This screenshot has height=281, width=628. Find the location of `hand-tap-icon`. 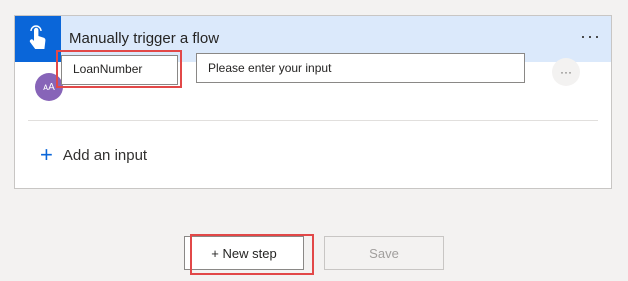

hand-tap-icon is located at coordinates (38, 39).